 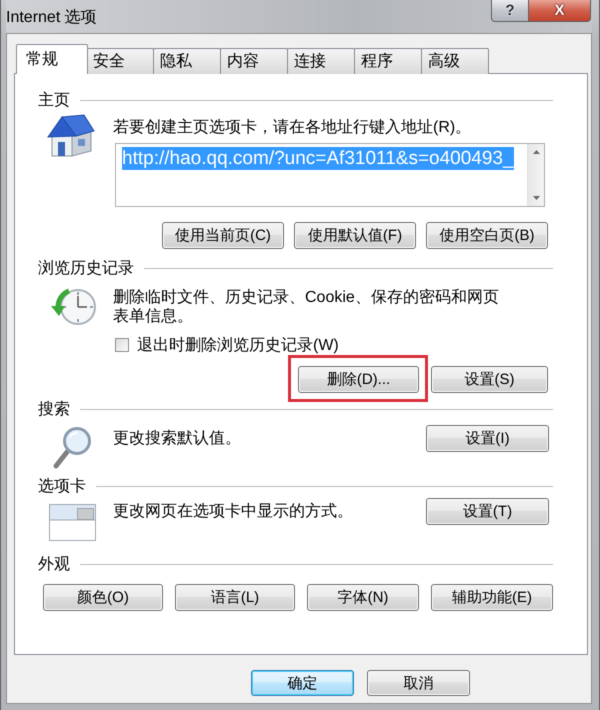 What do you see at coordinates (86, 268) in the screenshot?
I see `section-title: 浏览历史记录` at bounding box center [86, 268].